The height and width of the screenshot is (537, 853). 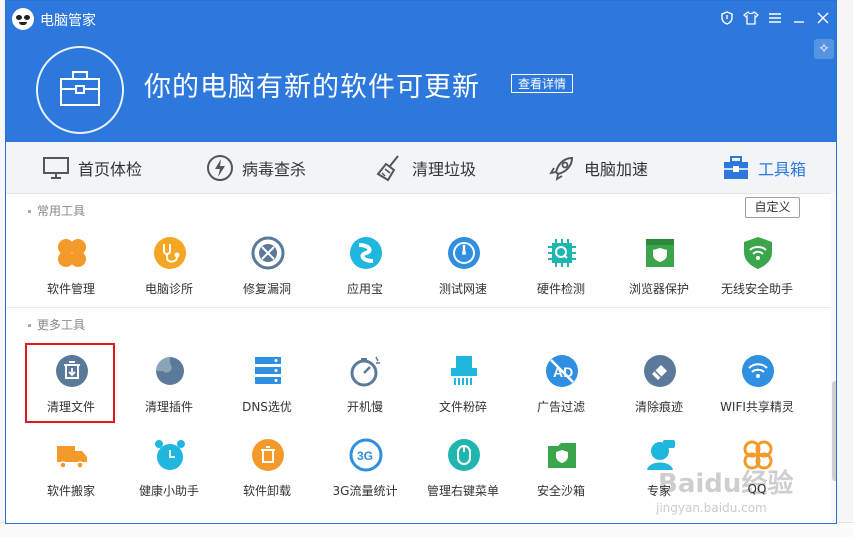 What do you see at coordinates (463, 478) in the screenshot?
I see `tool-context-menu: 管理右键菜单` at bounding box center [463, 478].